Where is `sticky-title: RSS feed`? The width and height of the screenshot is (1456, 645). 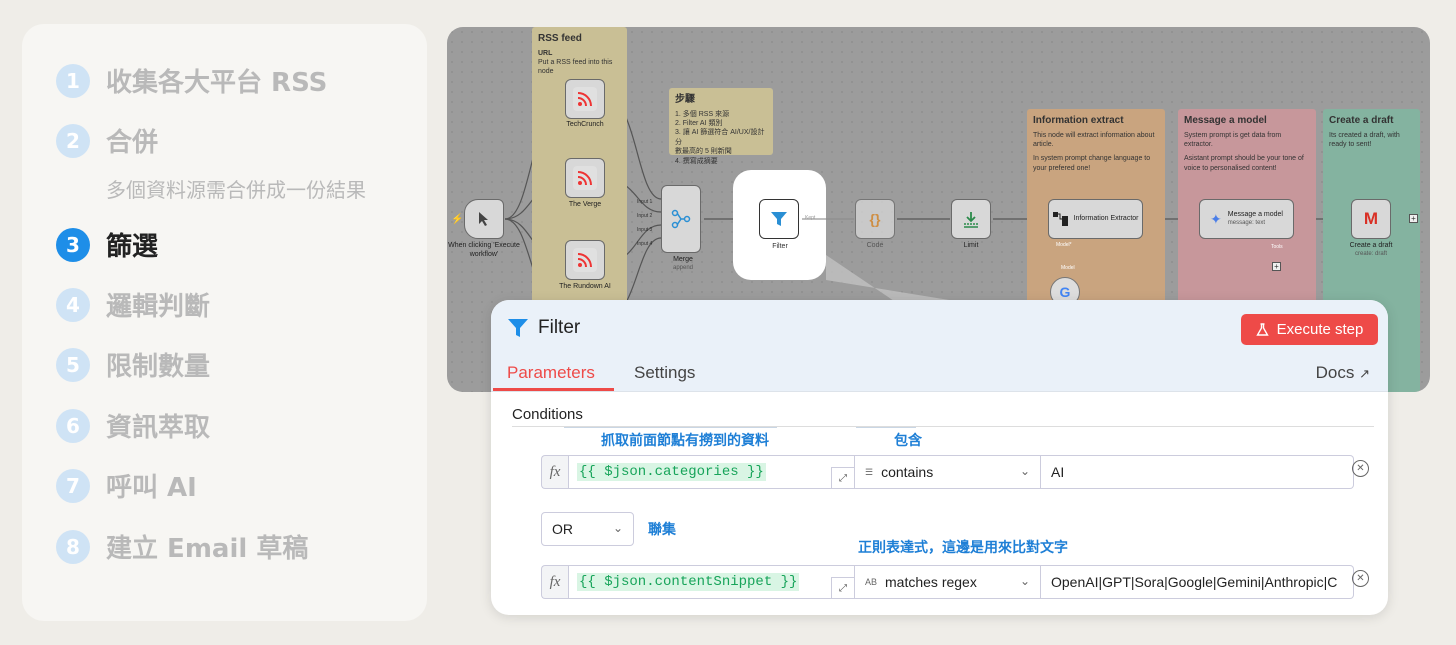 sticky-title: RSS feed is located at coordinates (560, 38).